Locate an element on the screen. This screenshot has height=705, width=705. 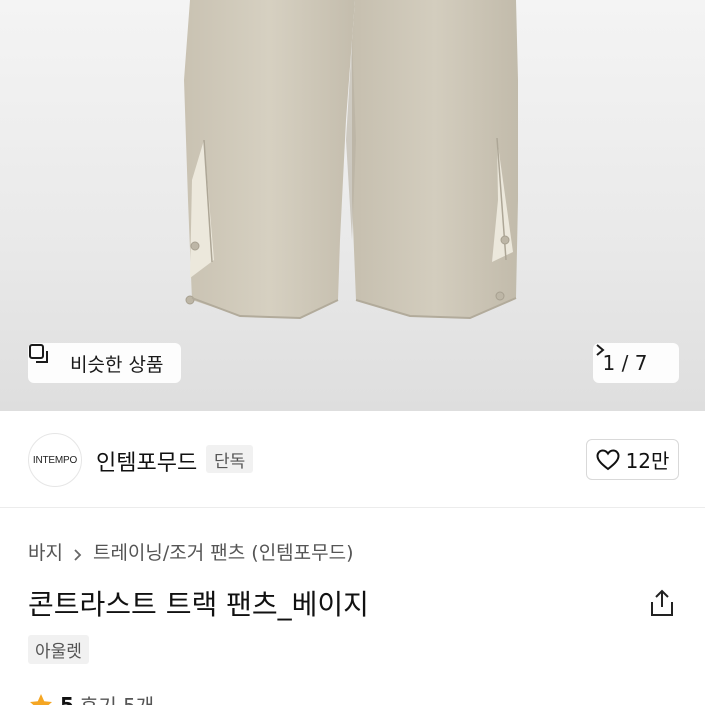
similar-products-label: 비슷한 상품 is located at coordinates (117, 364).